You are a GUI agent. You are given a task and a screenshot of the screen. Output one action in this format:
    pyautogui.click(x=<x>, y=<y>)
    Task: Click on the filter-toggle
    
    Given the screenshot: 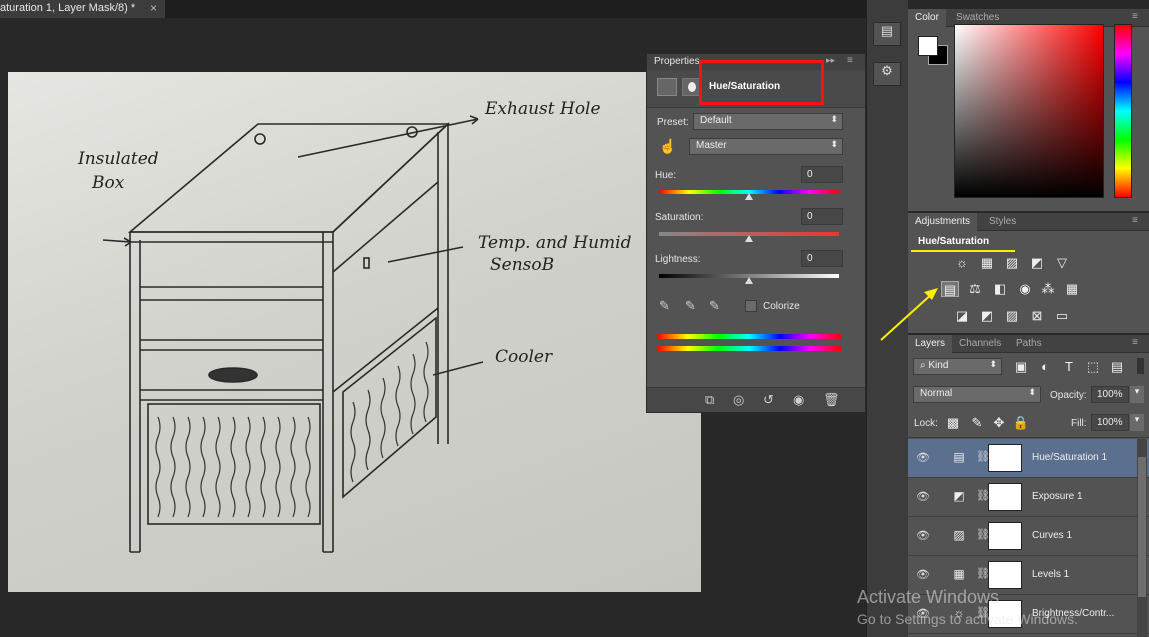 What is the action you would take?
    pyautogui.click(x=1140, y=366)
    